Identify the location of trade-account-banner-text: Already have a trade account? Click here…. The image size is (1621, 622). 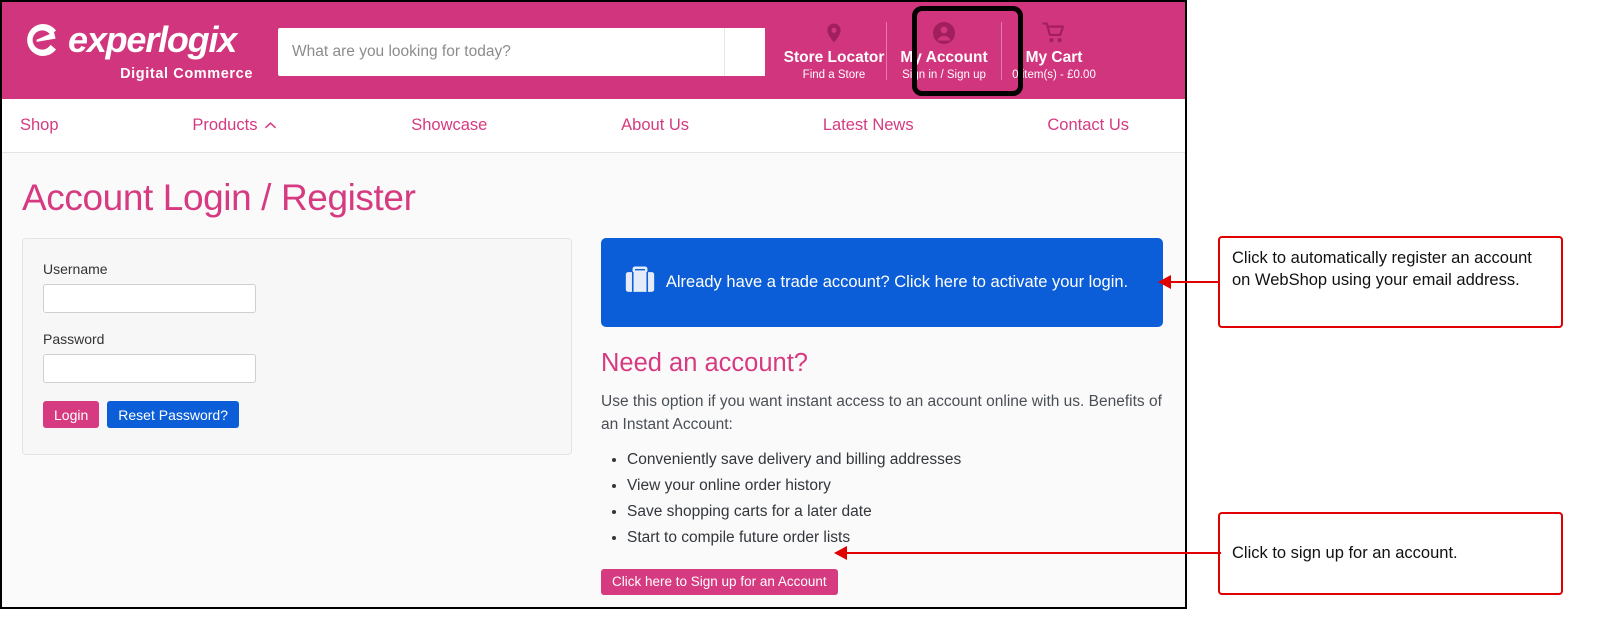
(897, 281).